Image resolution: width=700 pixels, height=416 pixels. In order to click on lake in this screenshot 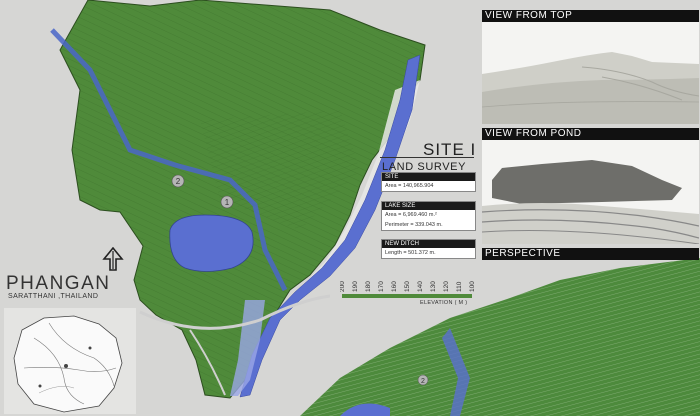, I will do `click(211, 243)`.